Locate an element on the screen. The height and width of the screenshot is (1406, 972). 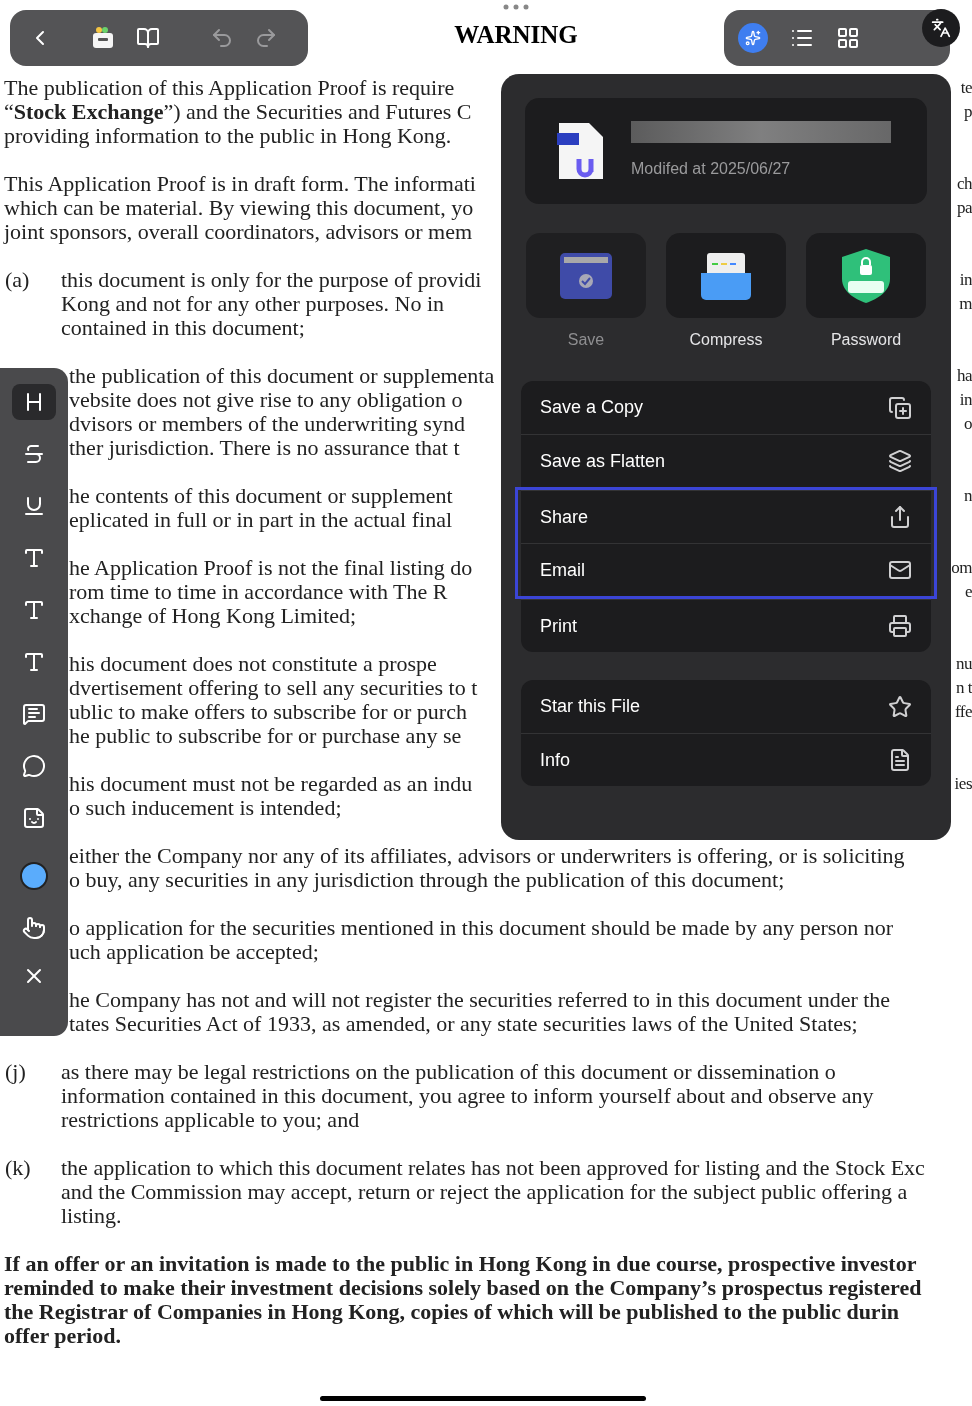
list-label: (a) is located at coordinates (17, 280).